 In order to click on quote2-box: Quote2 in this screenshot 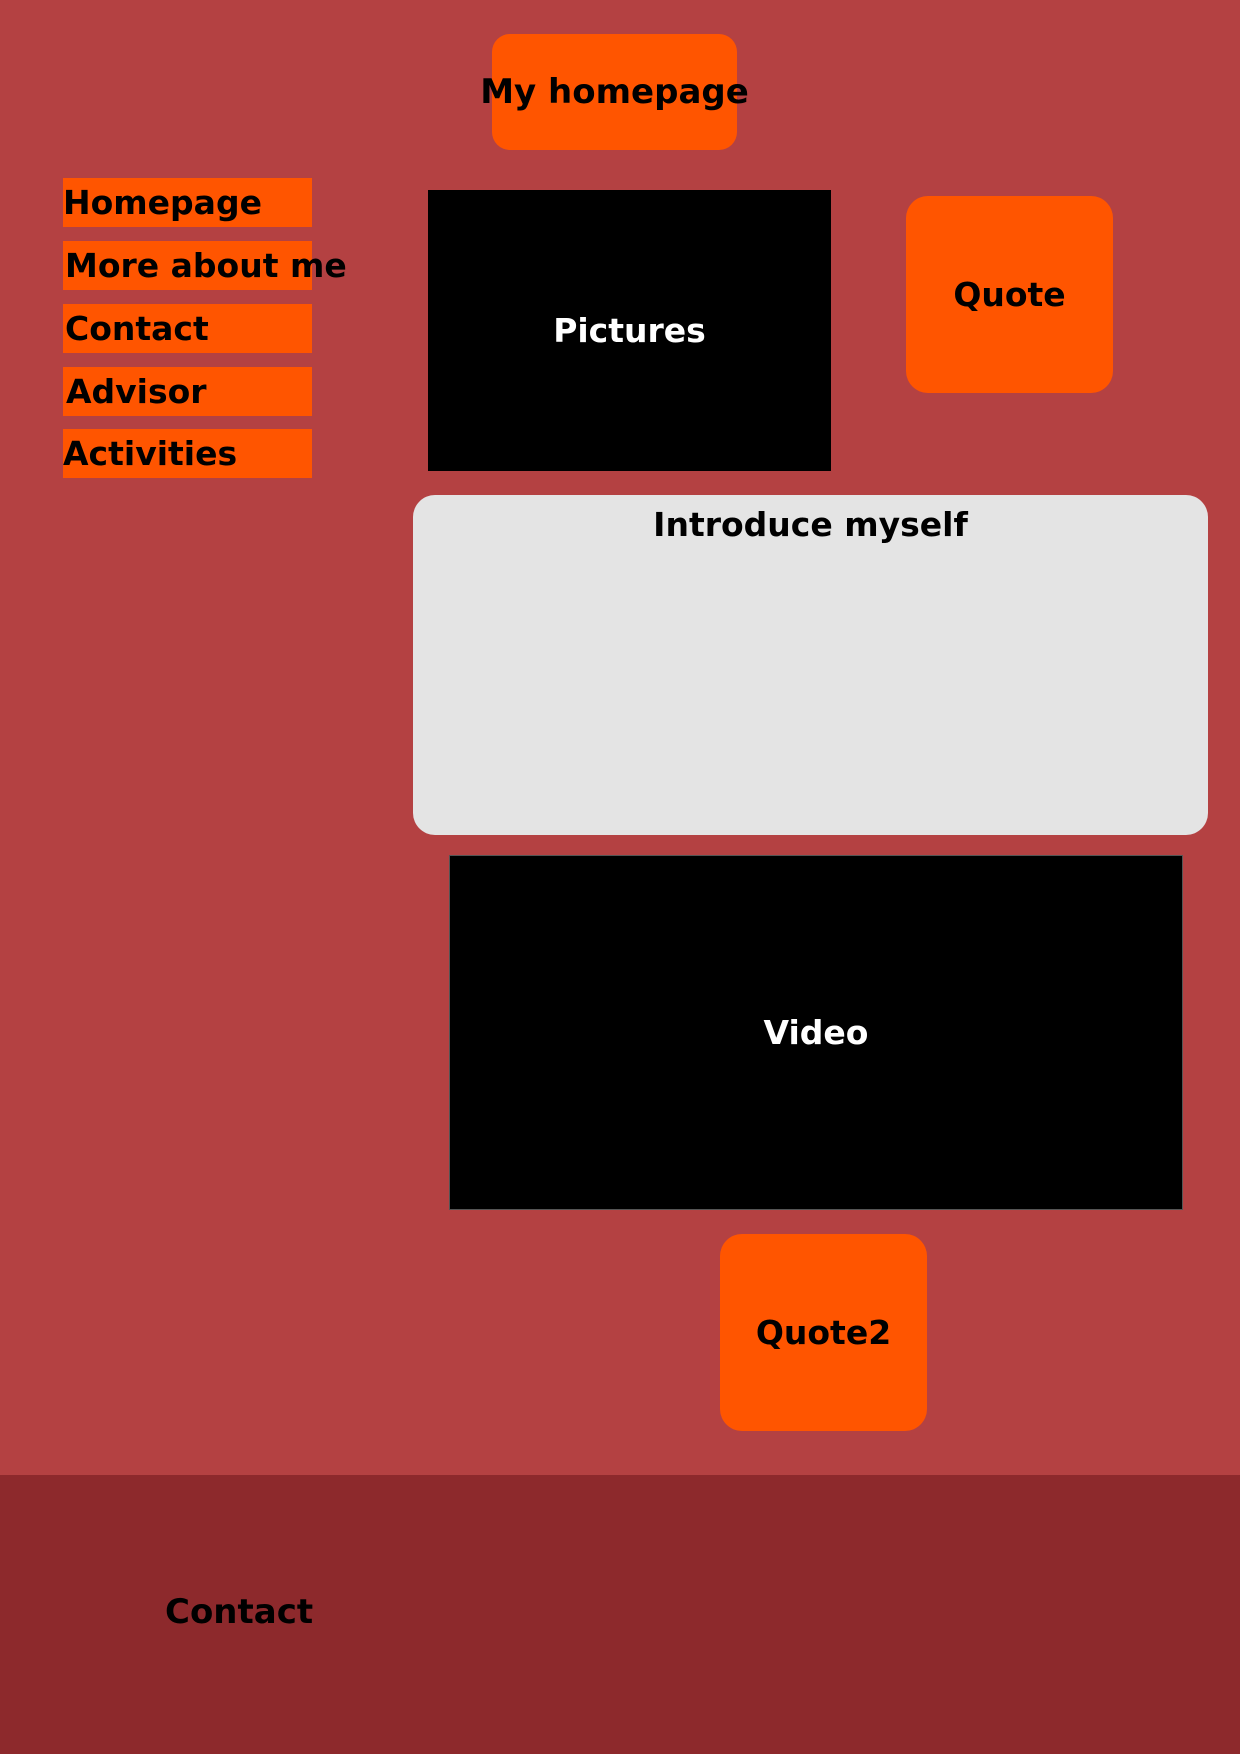, I will do `click(823, 1332)`.